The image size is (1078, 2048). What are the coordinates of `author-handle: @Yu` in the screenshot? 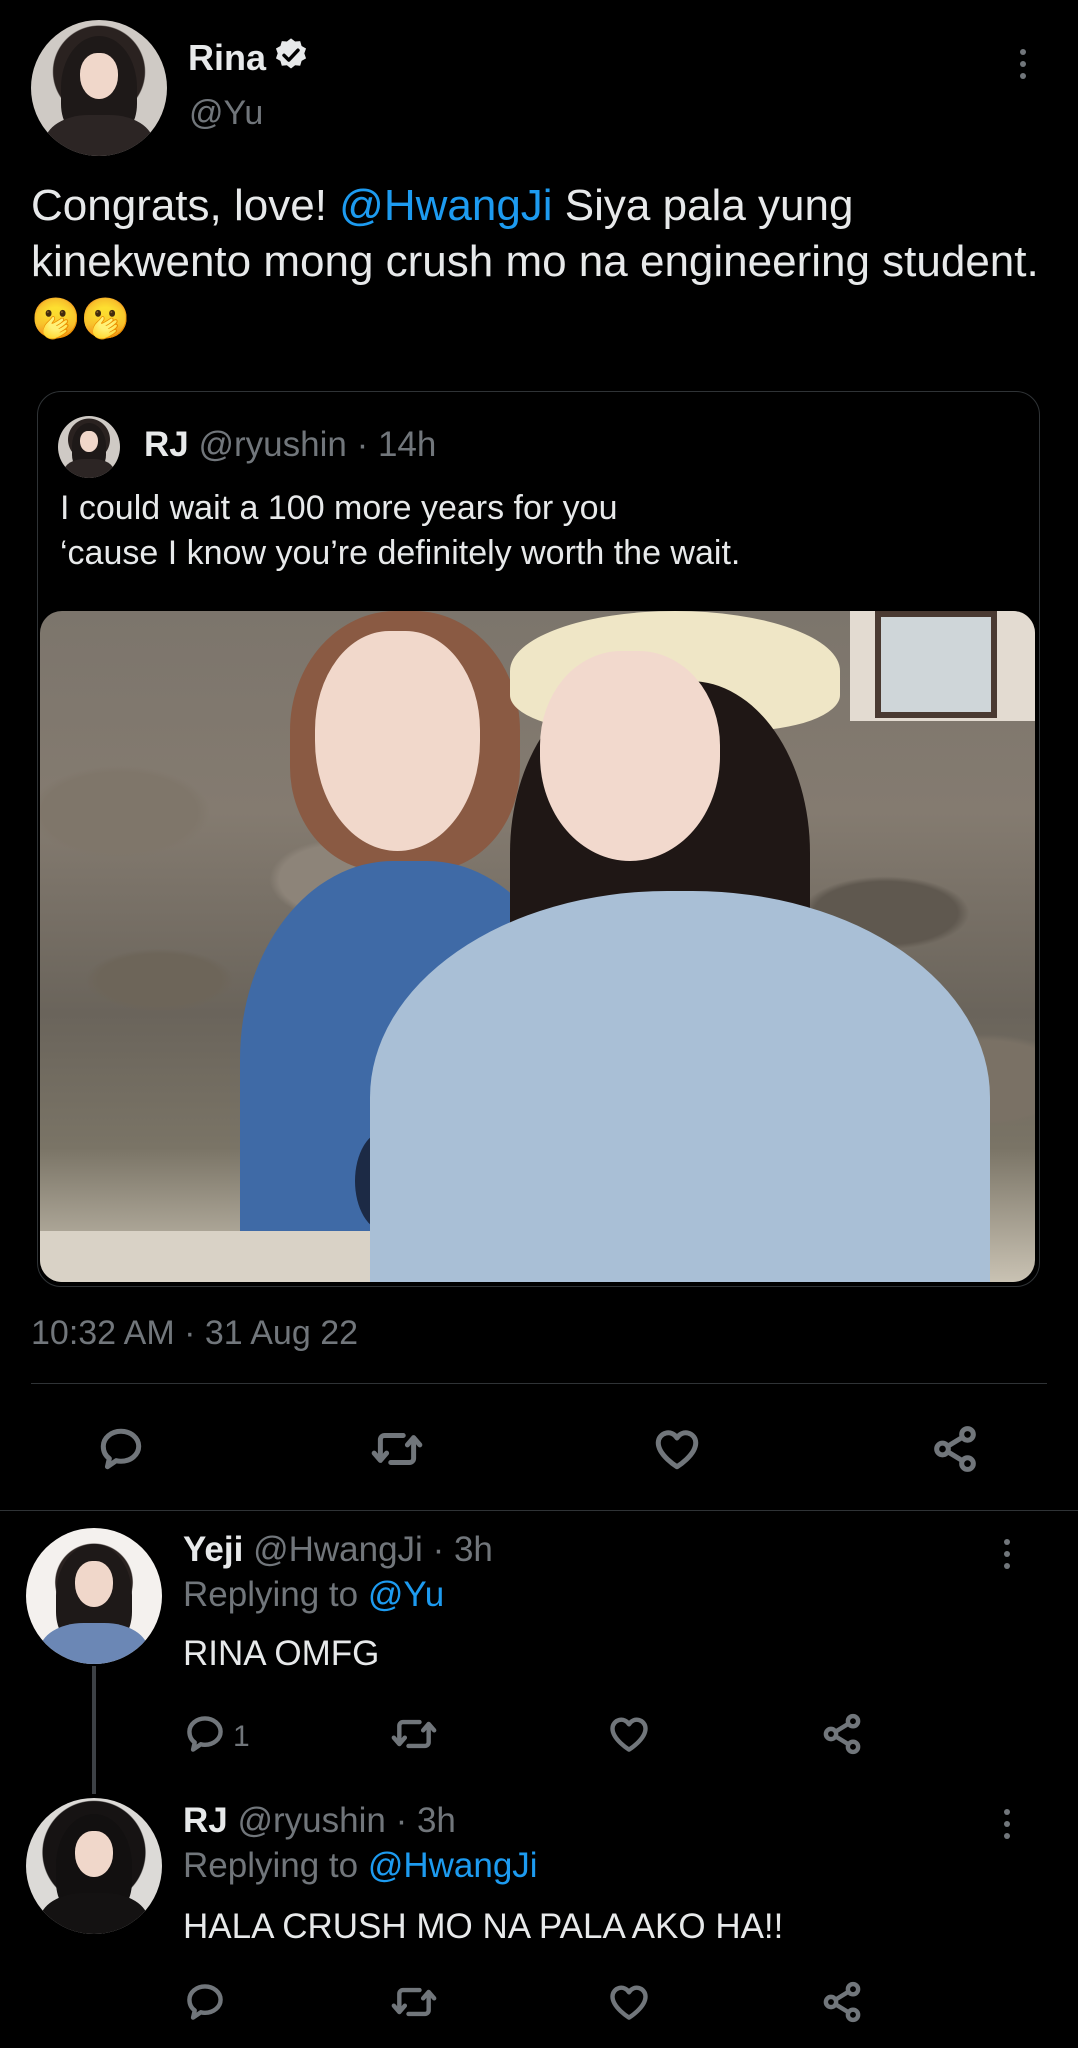 It's located at (226, 113).